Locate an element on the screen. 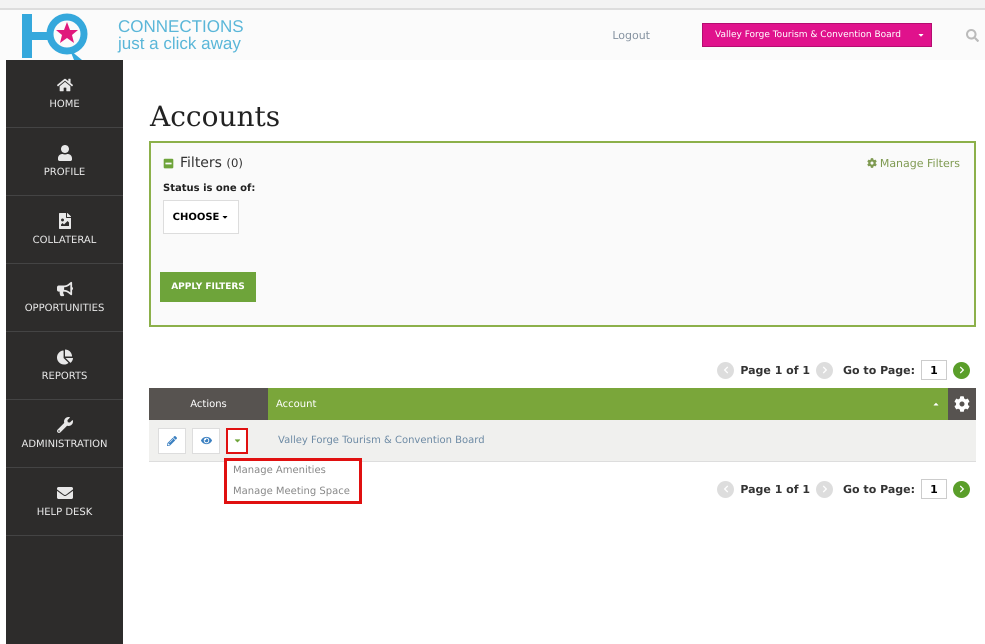 The height and width of the screenshot is (644, 985). eye-icon is located at coordinates (206, 440).